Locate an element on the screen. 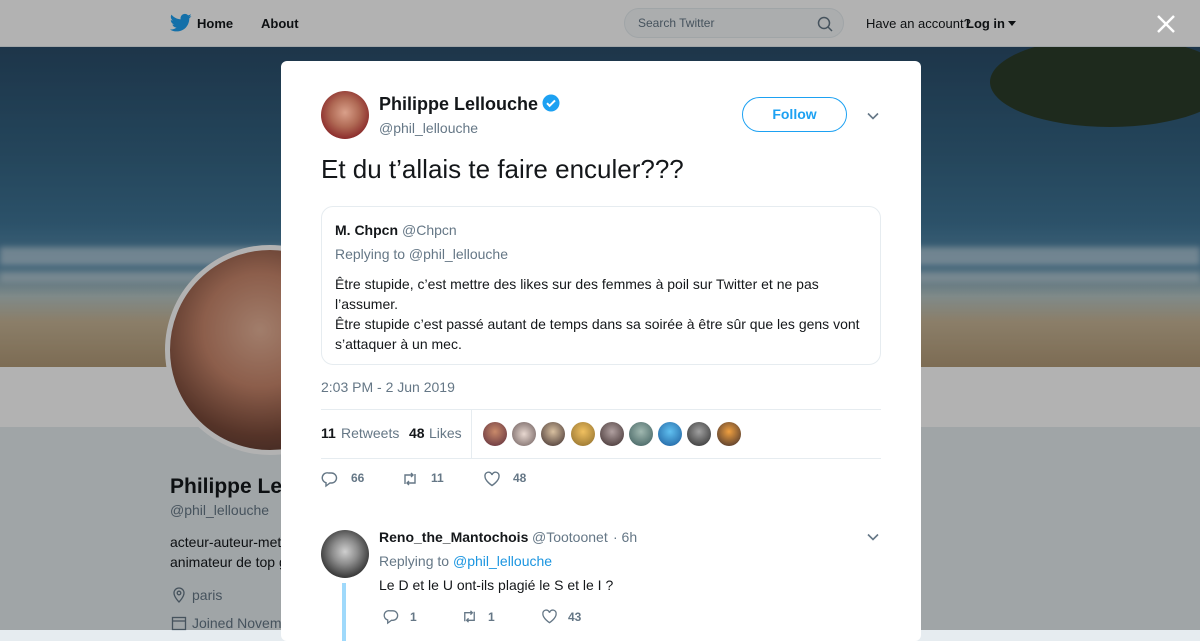 This screenshot has width=1200, height=641. author-name: Philippe Lellouche is located at coordinates (458, 104).